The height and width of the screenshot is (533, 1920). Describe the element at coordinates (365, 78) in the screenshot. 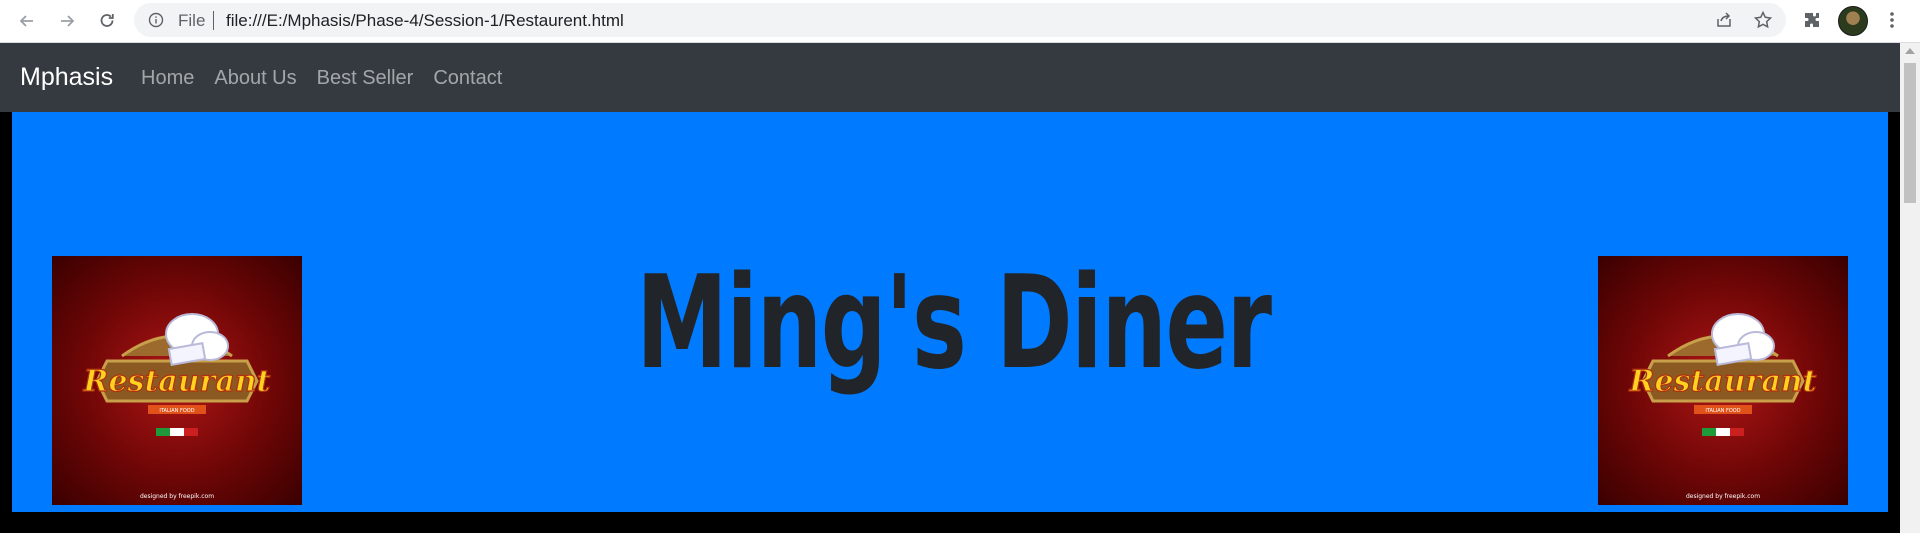

I see `nav-link-best-seller: Best Seller` at that location.